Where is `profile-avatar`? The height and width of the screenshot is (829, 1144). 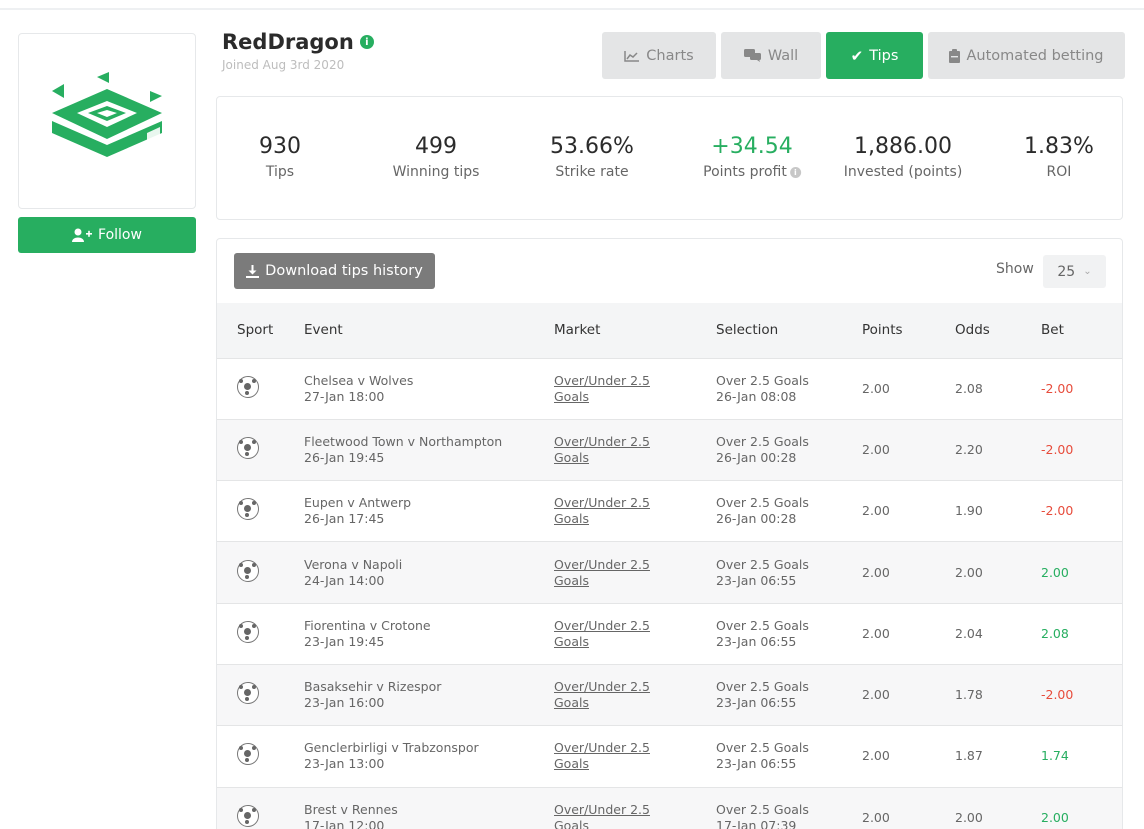 profile-avatar is located at coordinates (107, 121).